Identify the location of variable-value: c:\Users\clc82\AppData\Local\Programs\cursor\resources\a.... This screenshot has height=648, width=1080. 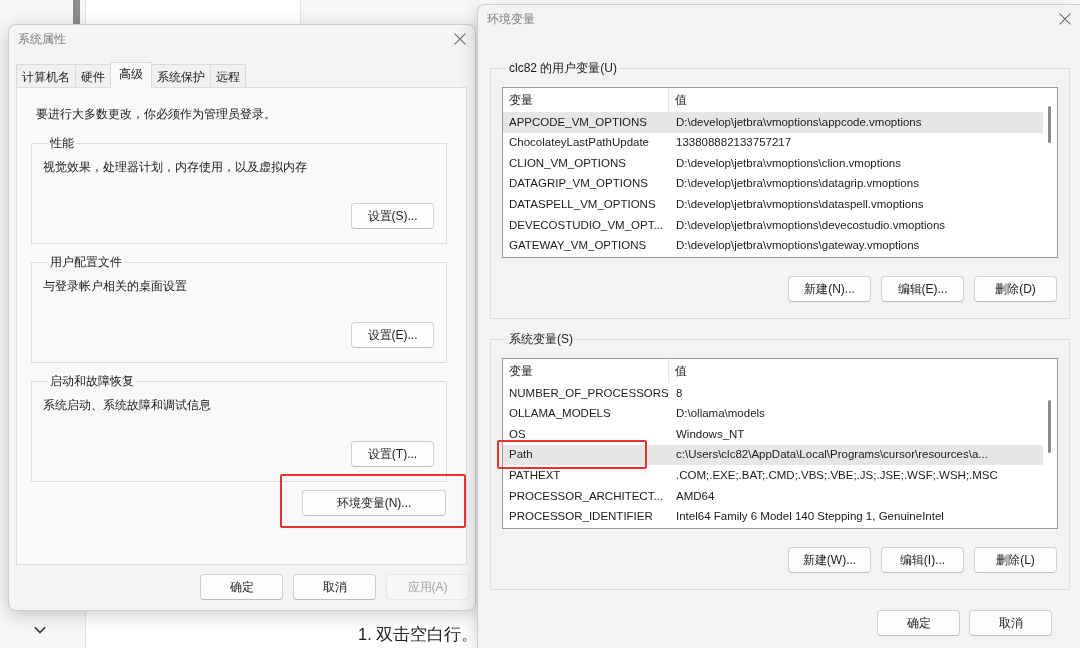
(832, 454).